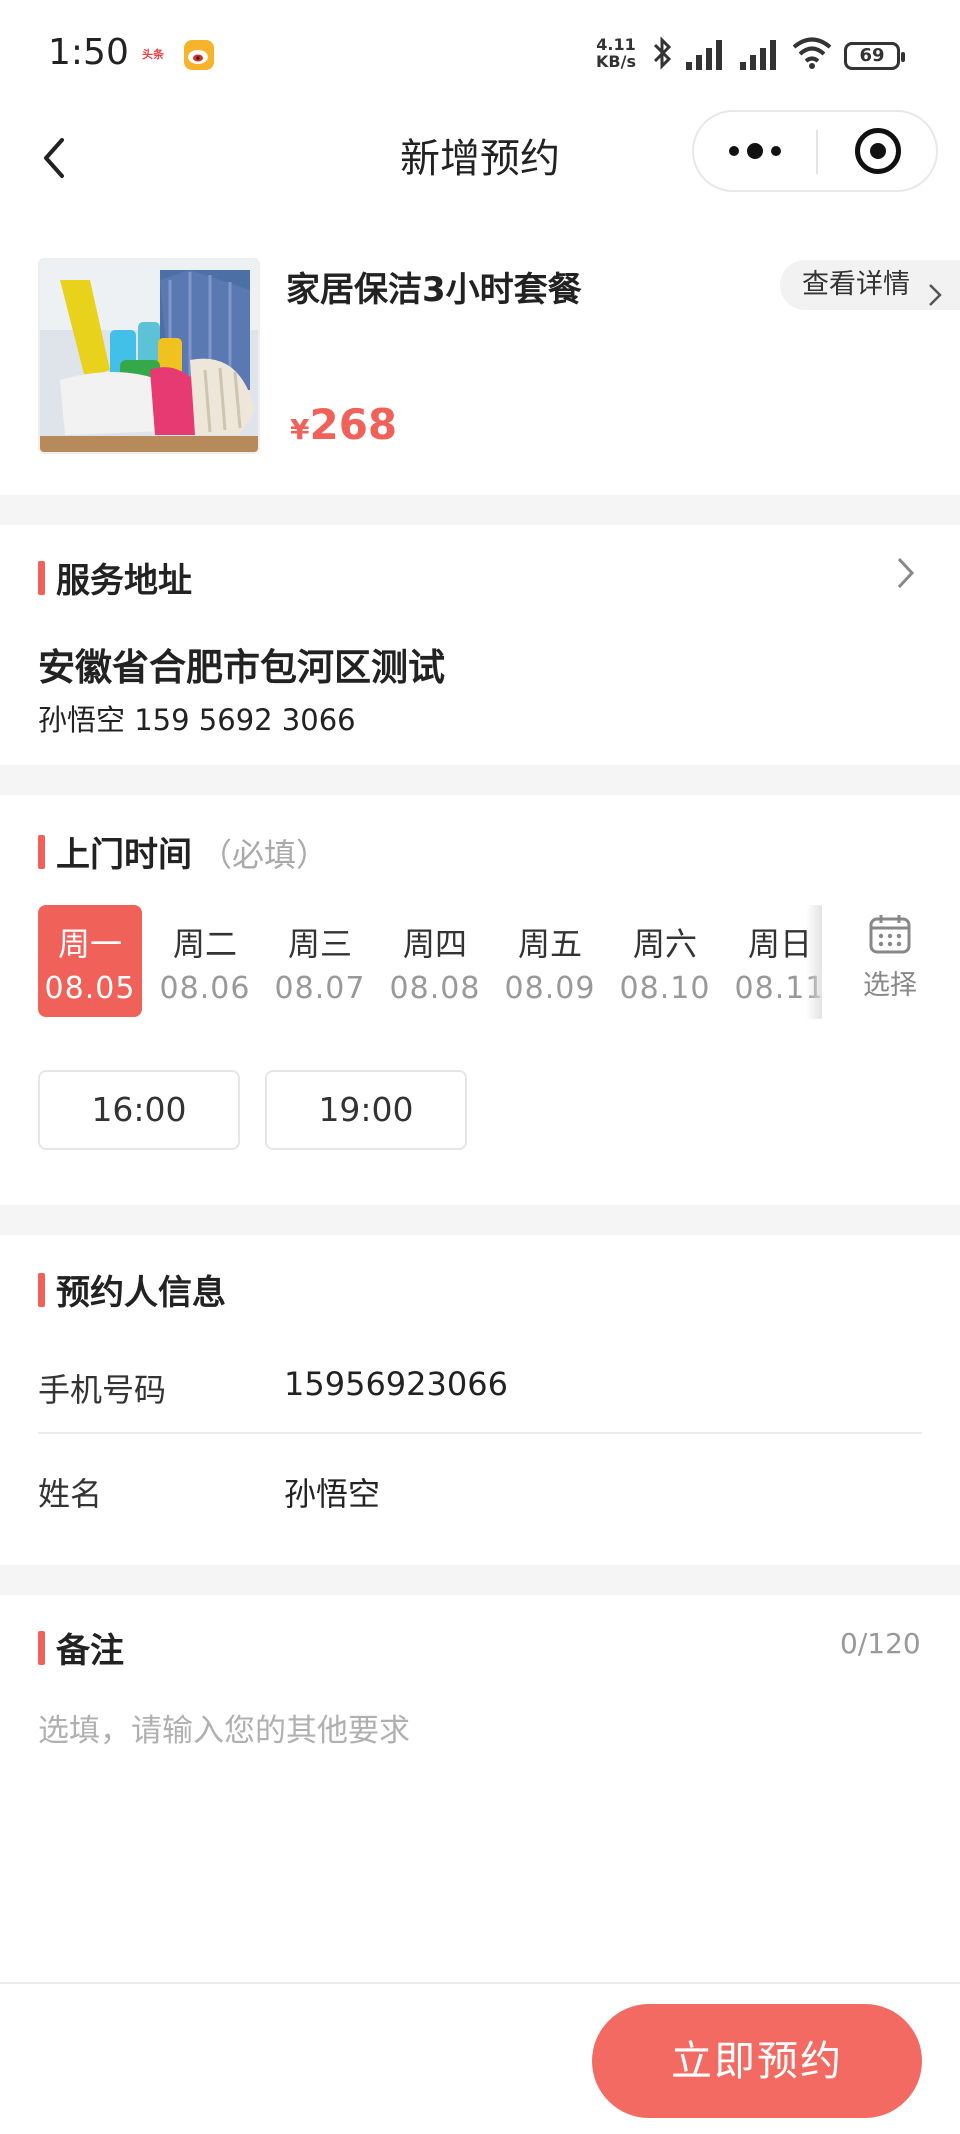  I want to click on product-name: 家居保洁3小时套餐, so click(434, 290).